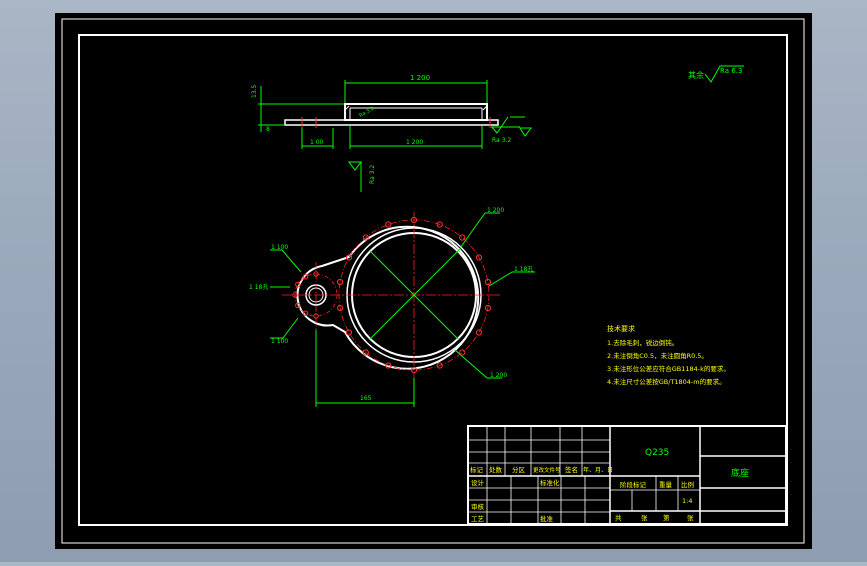 This screenshot has width=867, height=566. Describe the element at coordinates (268, 129) in the screenshot. I see `dim-text-thickness: 8` at that location.